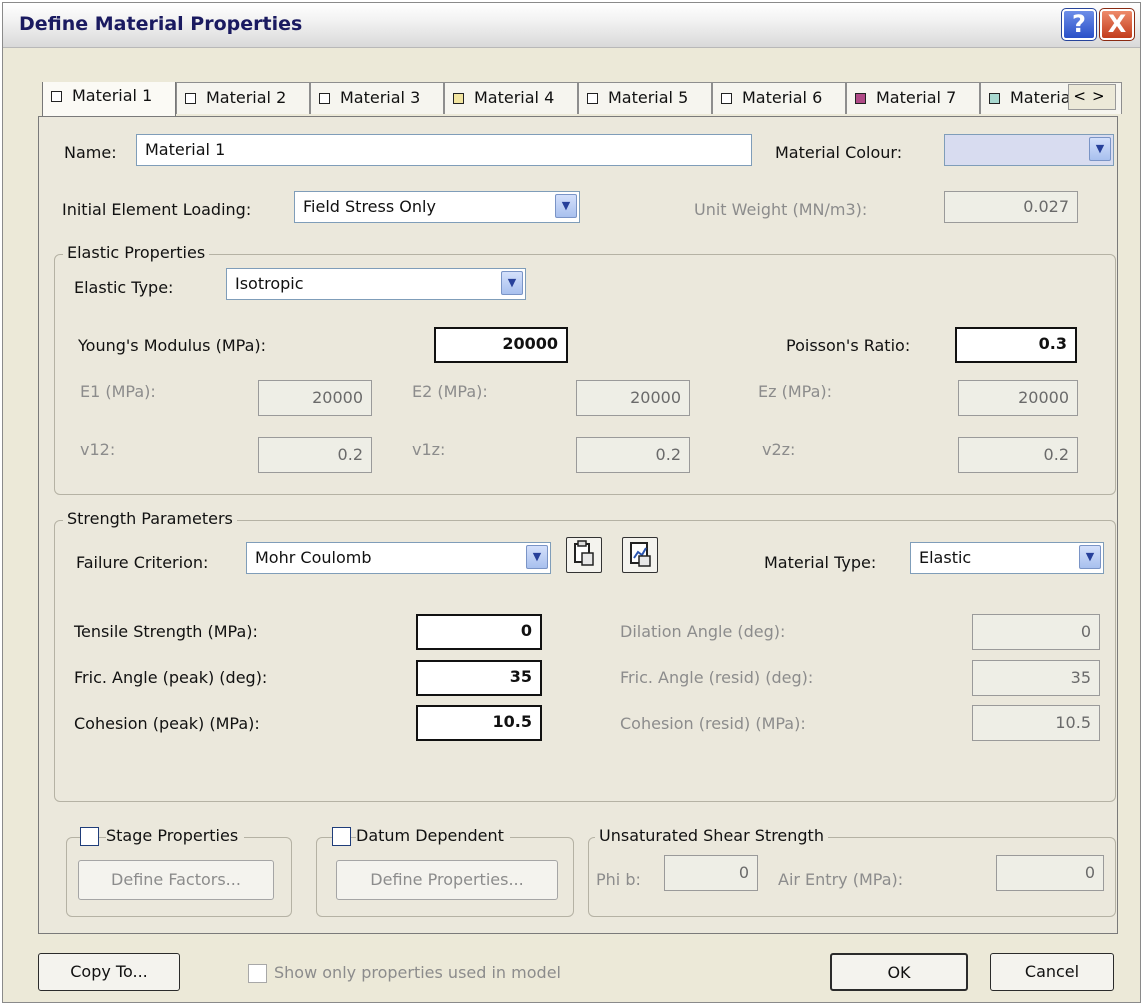  I want to click on show-only-label: Show only properties used in model, so click(417, 972).